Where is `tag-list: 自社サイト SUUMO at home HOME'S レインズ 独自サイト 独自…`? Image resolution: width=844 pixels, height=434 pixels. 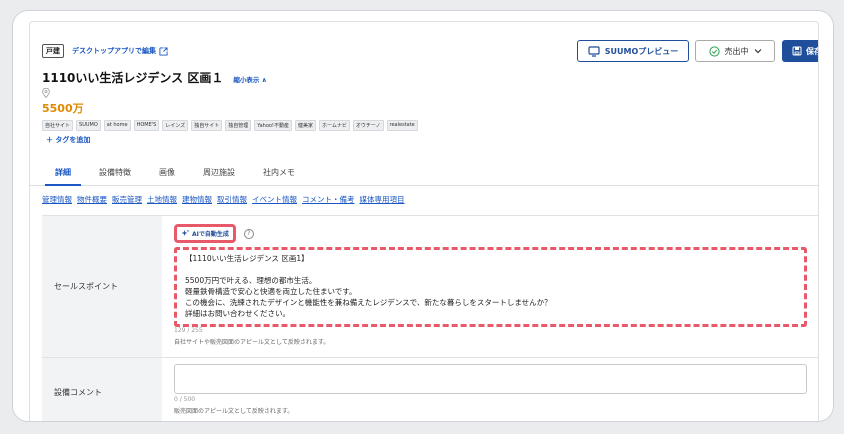
tag-list: 自社サイト SUUMO at home HOME'S レインズ 独自サイト 独自… is located at coordinates (230, 125).